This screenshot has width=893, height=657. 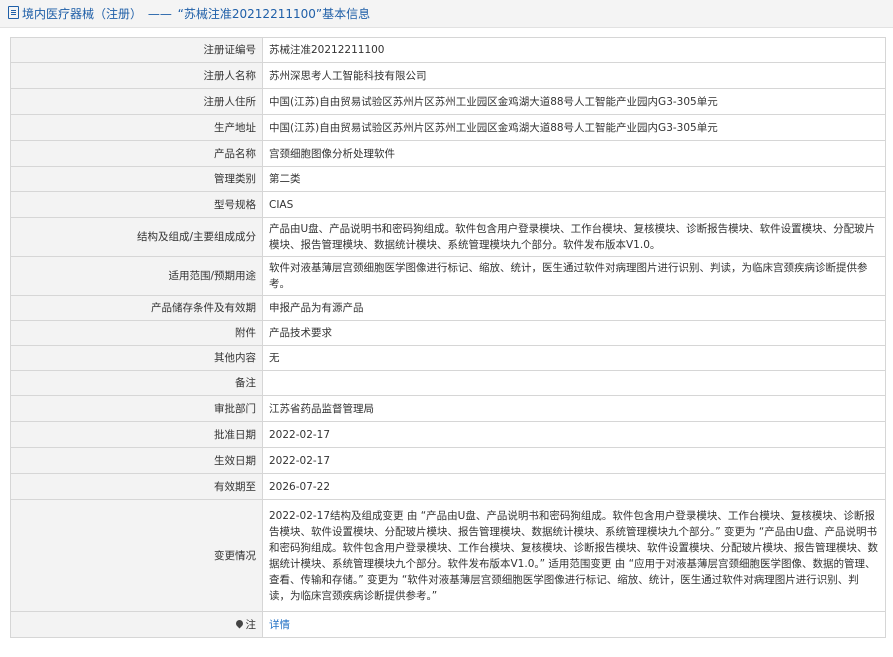 What do you see at coordinates (136, 179) in the screenshot?
I see `row-label: 管理类别` at bounding box center [136, 179].